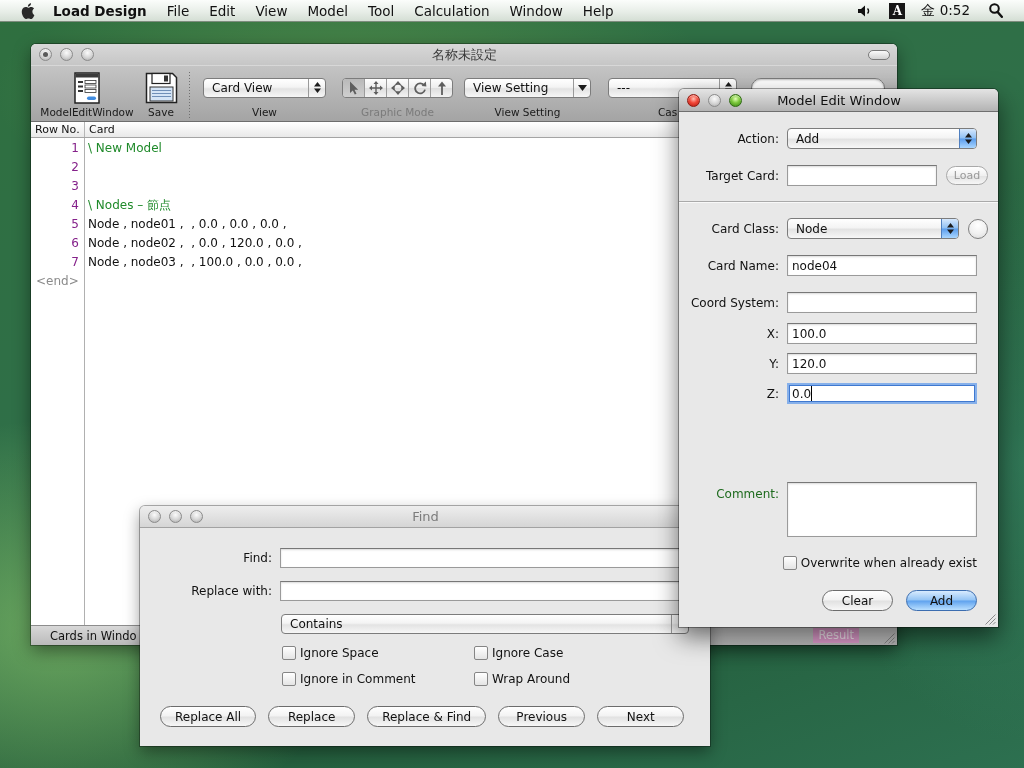  What do you see at coordinates (941, 600) in the screenshot?
I see `dialog-button: Add` at bounding box center [941, 600].